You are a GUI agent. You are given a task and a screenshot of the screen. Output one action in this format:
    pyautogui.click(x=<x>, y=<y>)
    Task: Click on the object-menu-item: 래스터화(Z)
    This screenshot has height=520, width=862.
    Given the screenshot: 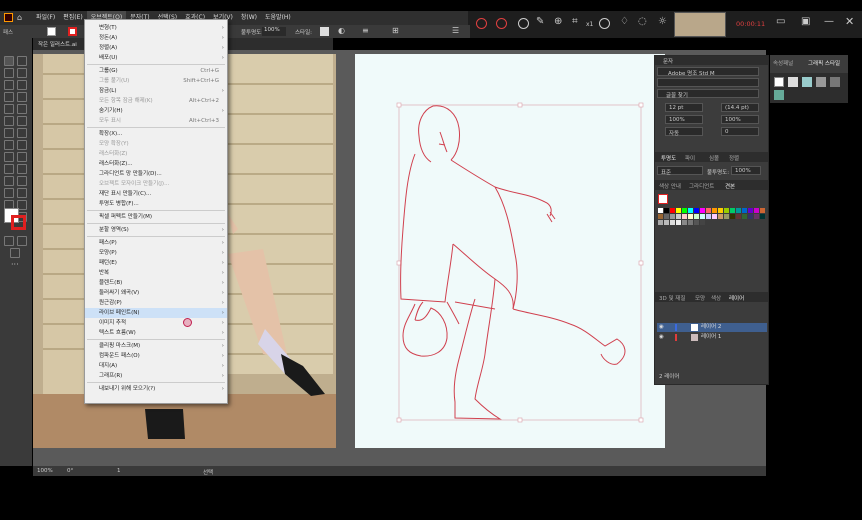 What is the action you would take?
    pyautogui.click(x=156, y=154)
    